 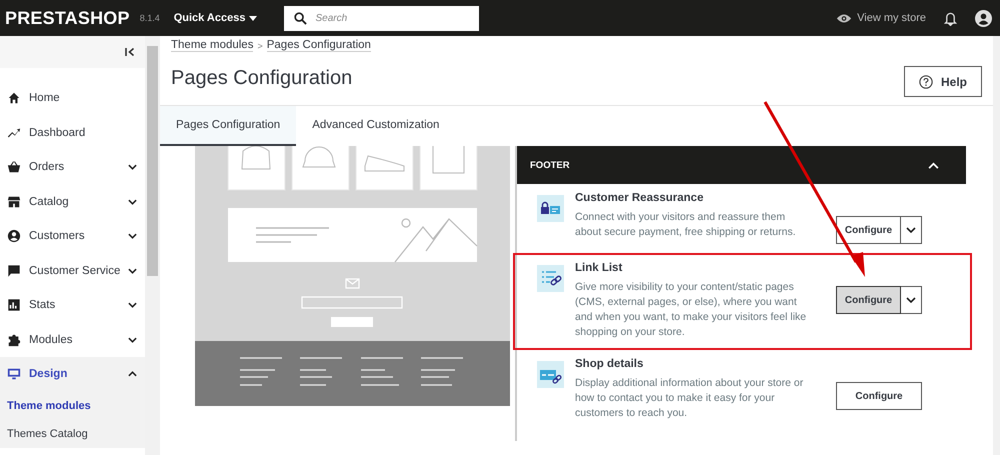 I want to click on collapse-icon, so click(x=130, y=52).